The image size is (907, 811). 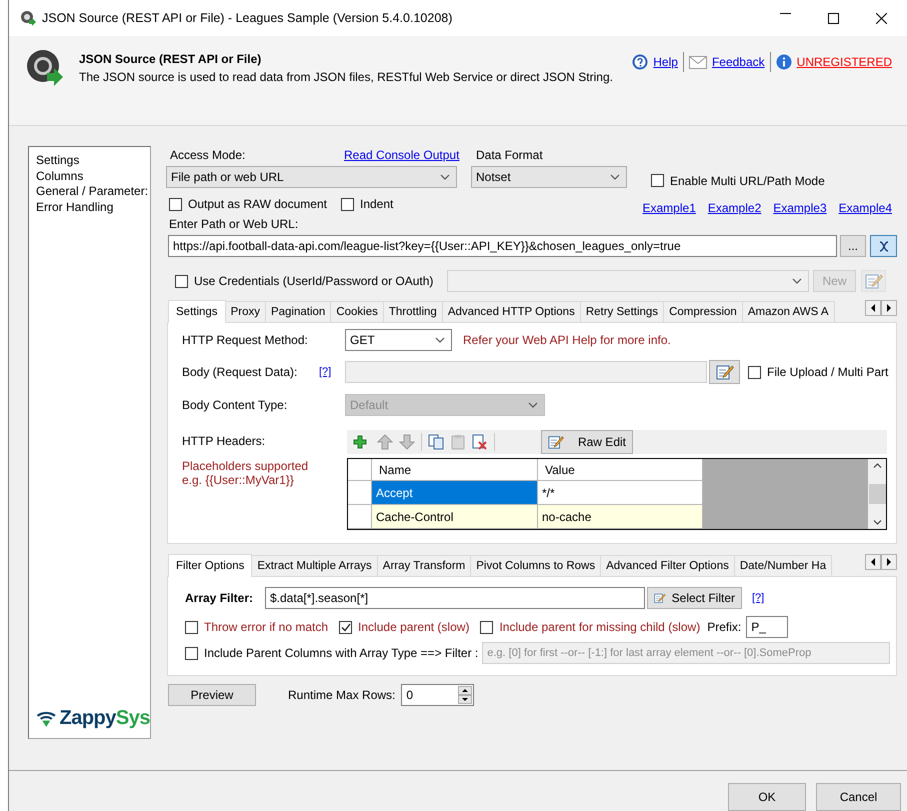 I want to click on dropdown: GET, so click(x=398, y=340).